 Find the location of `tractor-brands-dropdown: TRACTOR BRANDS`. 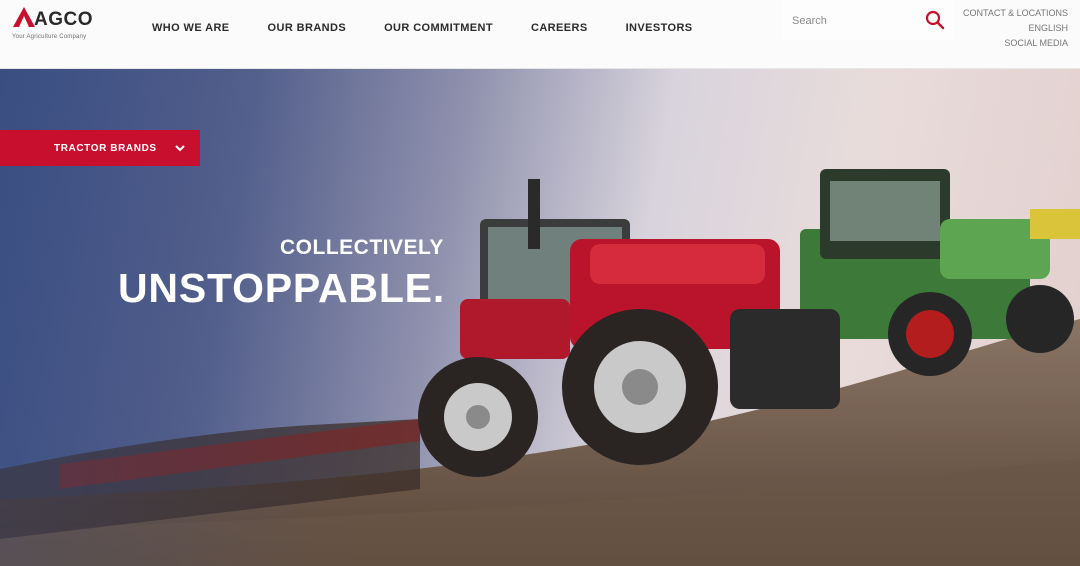

tractor-brands-dropdown: TRACTOR BRANDS is located at coordinates (100, 148).